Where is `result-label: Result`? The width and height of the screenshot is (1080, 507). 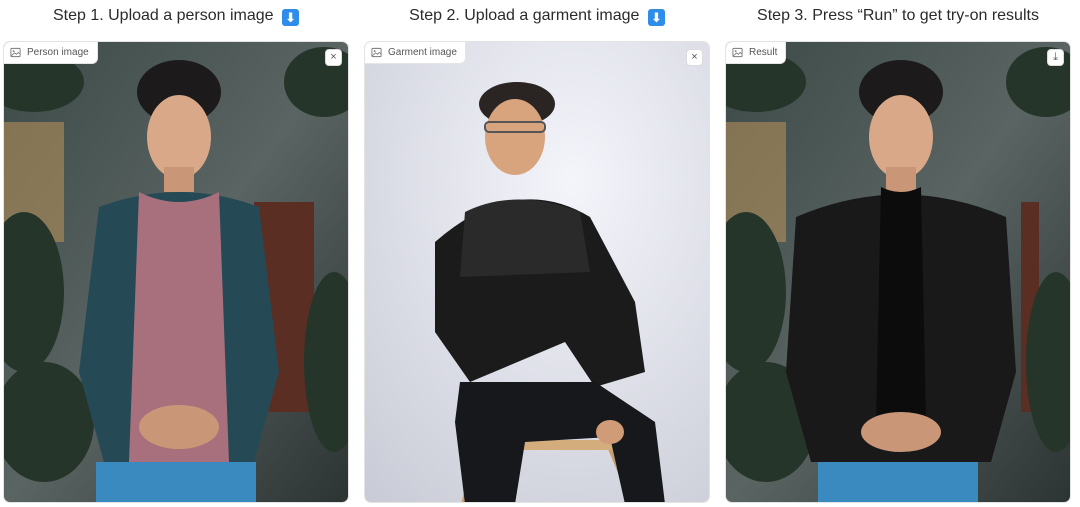 result-label: Result is located at coordinates (756, 53).